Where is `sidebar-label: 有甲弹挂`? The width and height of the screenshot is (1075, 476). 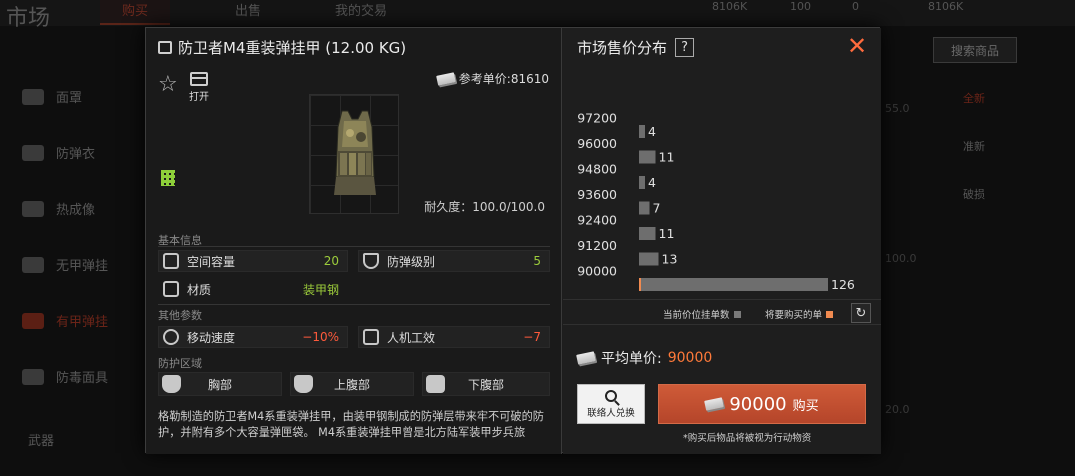
sidebar-label: 有甲弹挂 is located at coordinates (82, 322).